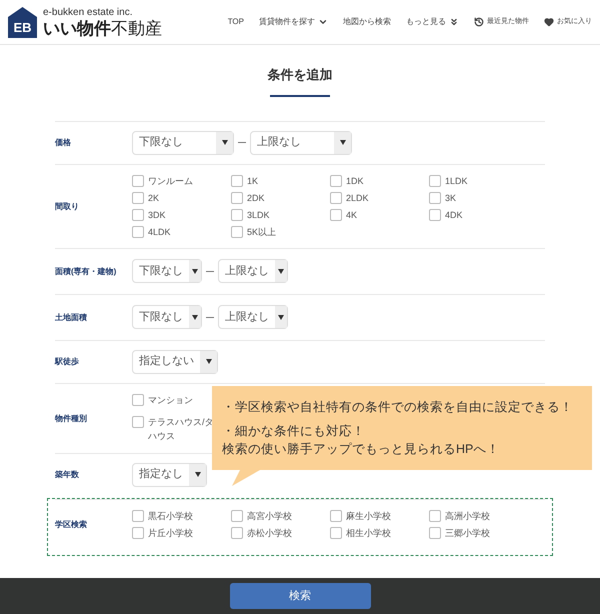 This screenshot has width=600, height=614. Describe the element at coordinates (300, 596) in the screenshot. I see `search-button: 検索` at that location.